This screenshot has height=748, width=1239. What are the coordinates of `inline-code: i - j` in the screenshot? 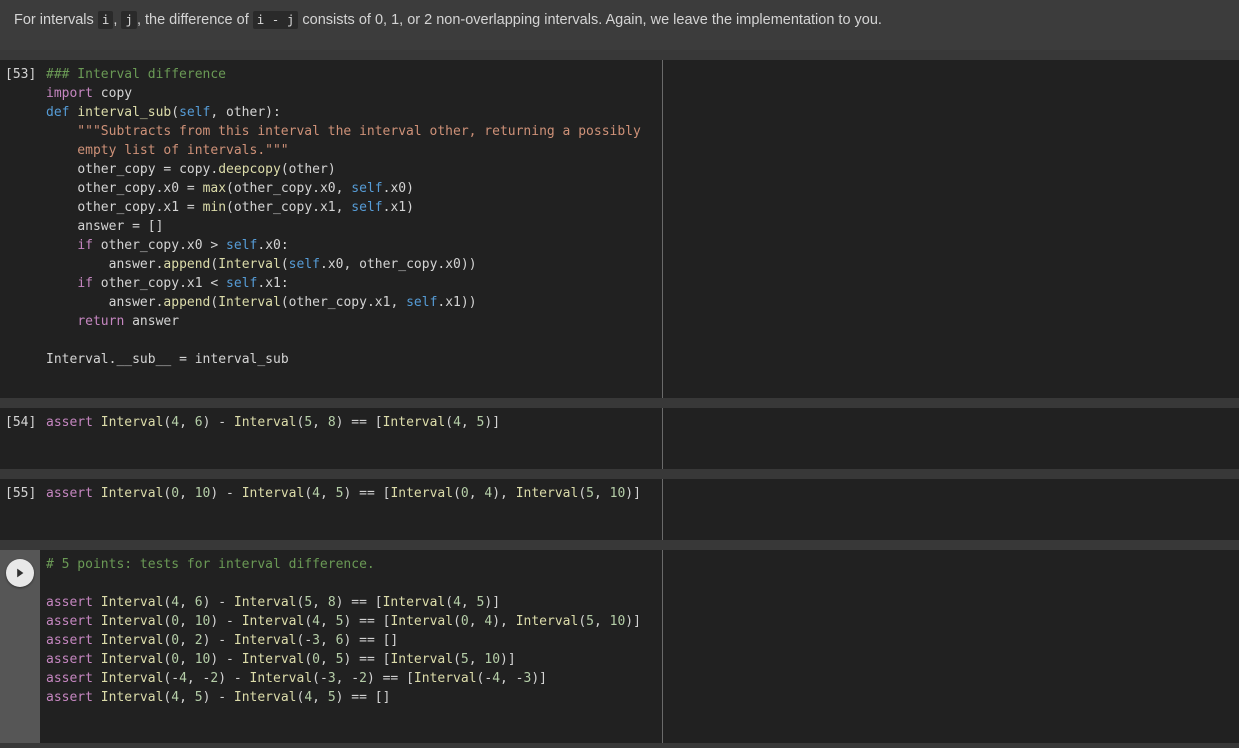 It's located at (275, 20).